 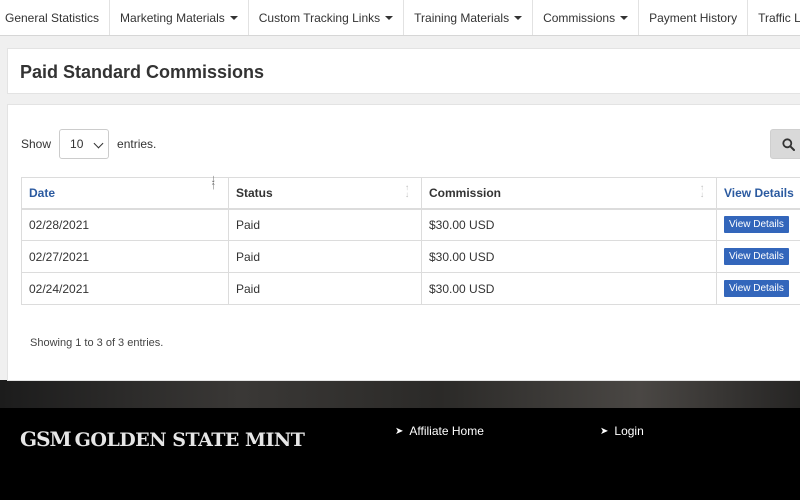 I want to click on footer-link-login: ➤ Login, so click(x=622, y=431).